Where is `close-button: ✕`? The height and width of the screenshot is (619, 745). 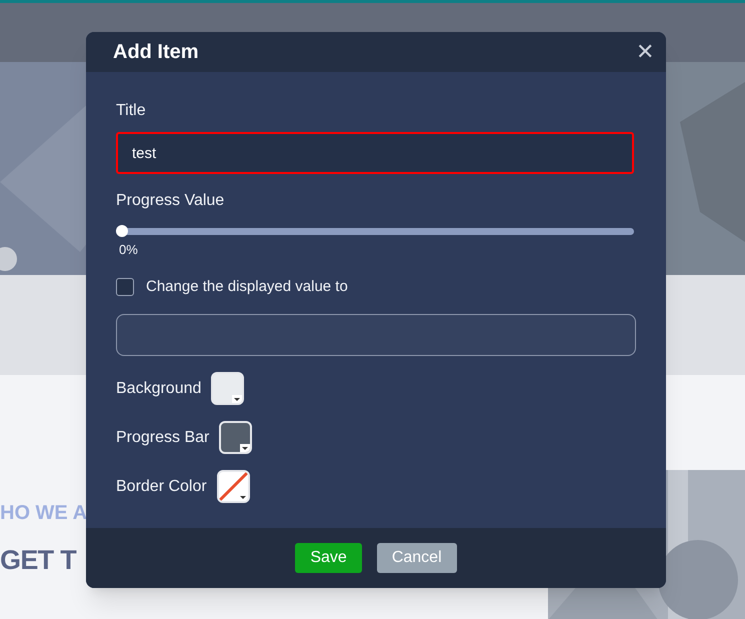 close-button: ✕ is located at coordinates (645, 52).